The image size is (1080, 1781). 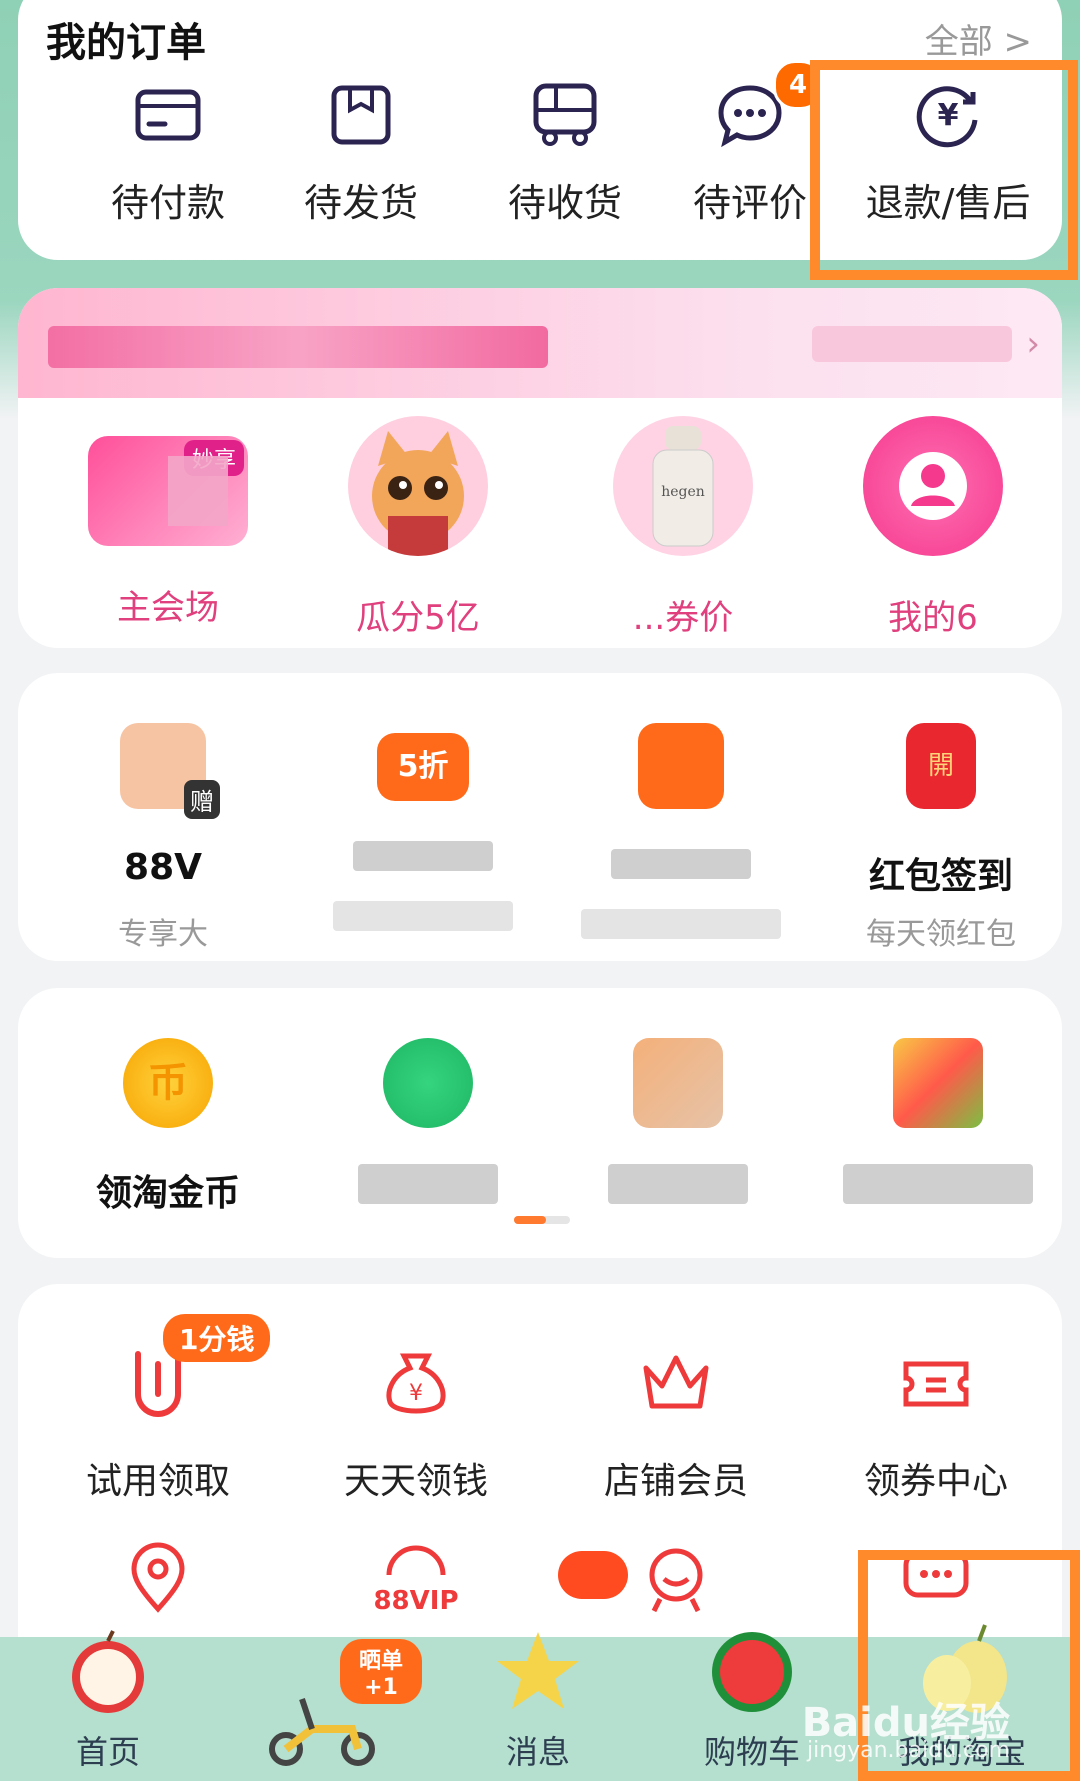 I want to click on mascot-icon, so click(x=676, y=1580).